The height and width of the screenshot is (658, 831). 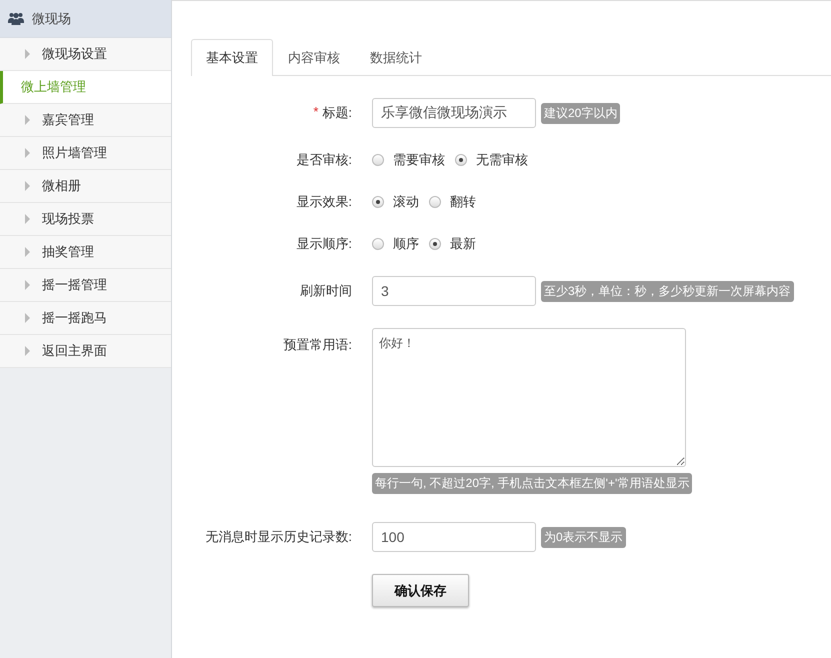 I want to click on sidebar-item: 嘉宾管理, so click(x=85, y=120).